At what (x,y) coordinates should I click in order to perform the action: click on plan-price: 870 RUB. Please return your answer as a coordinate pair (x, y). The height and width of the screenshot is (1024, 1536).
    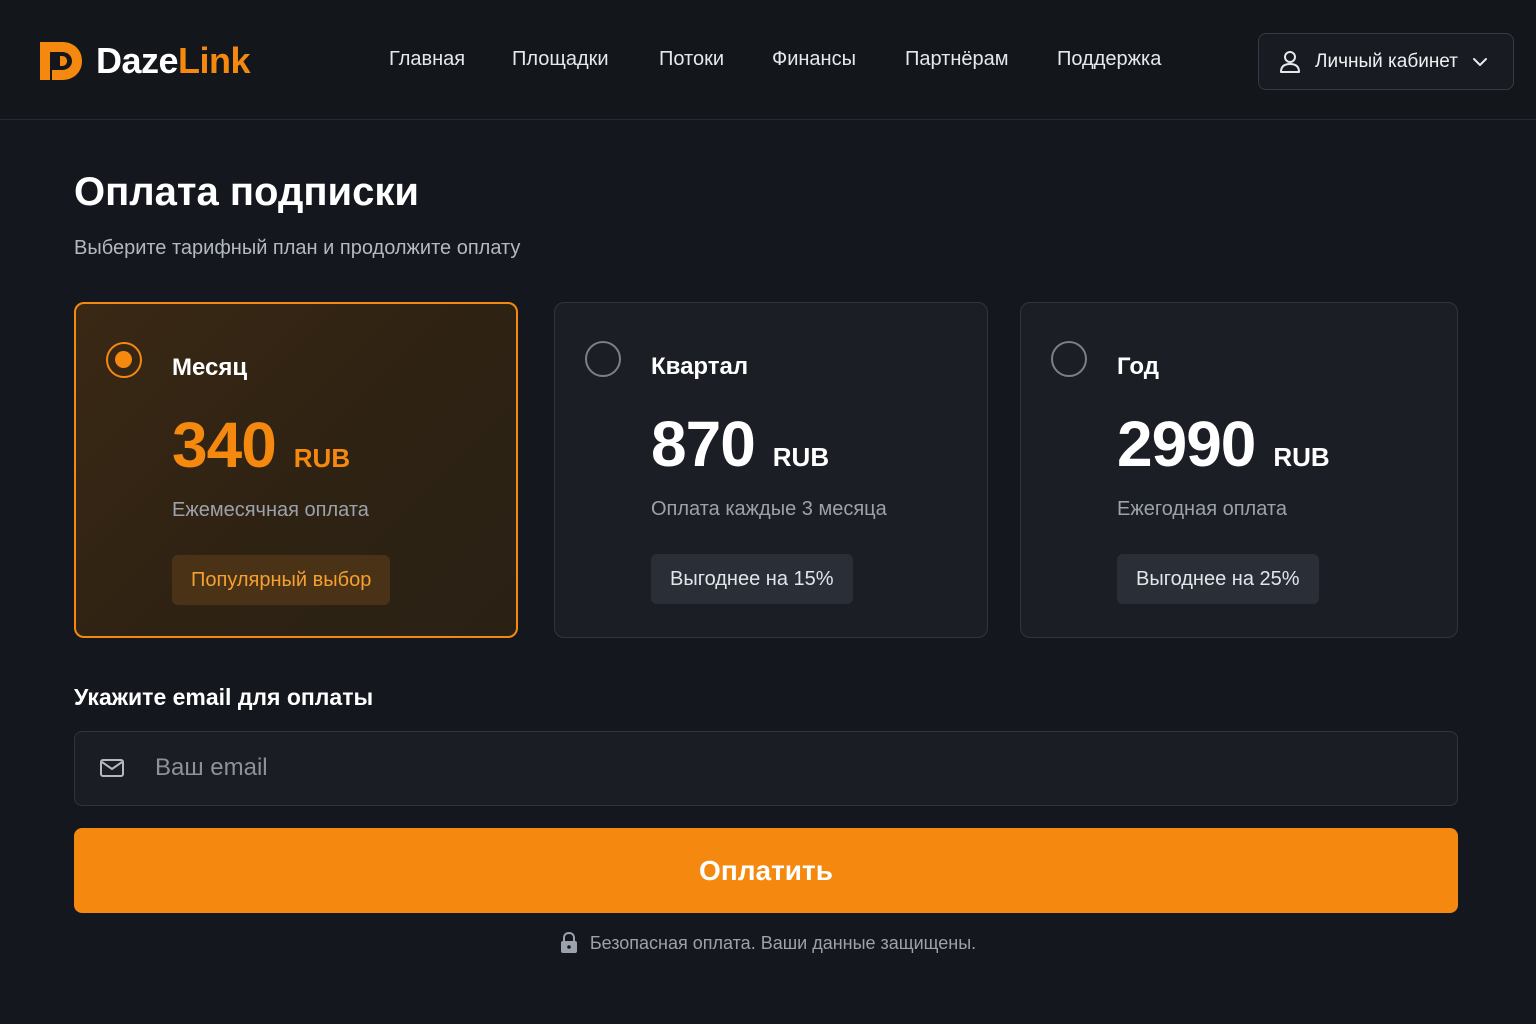
    Looking at the image, I should click on (740, 444).